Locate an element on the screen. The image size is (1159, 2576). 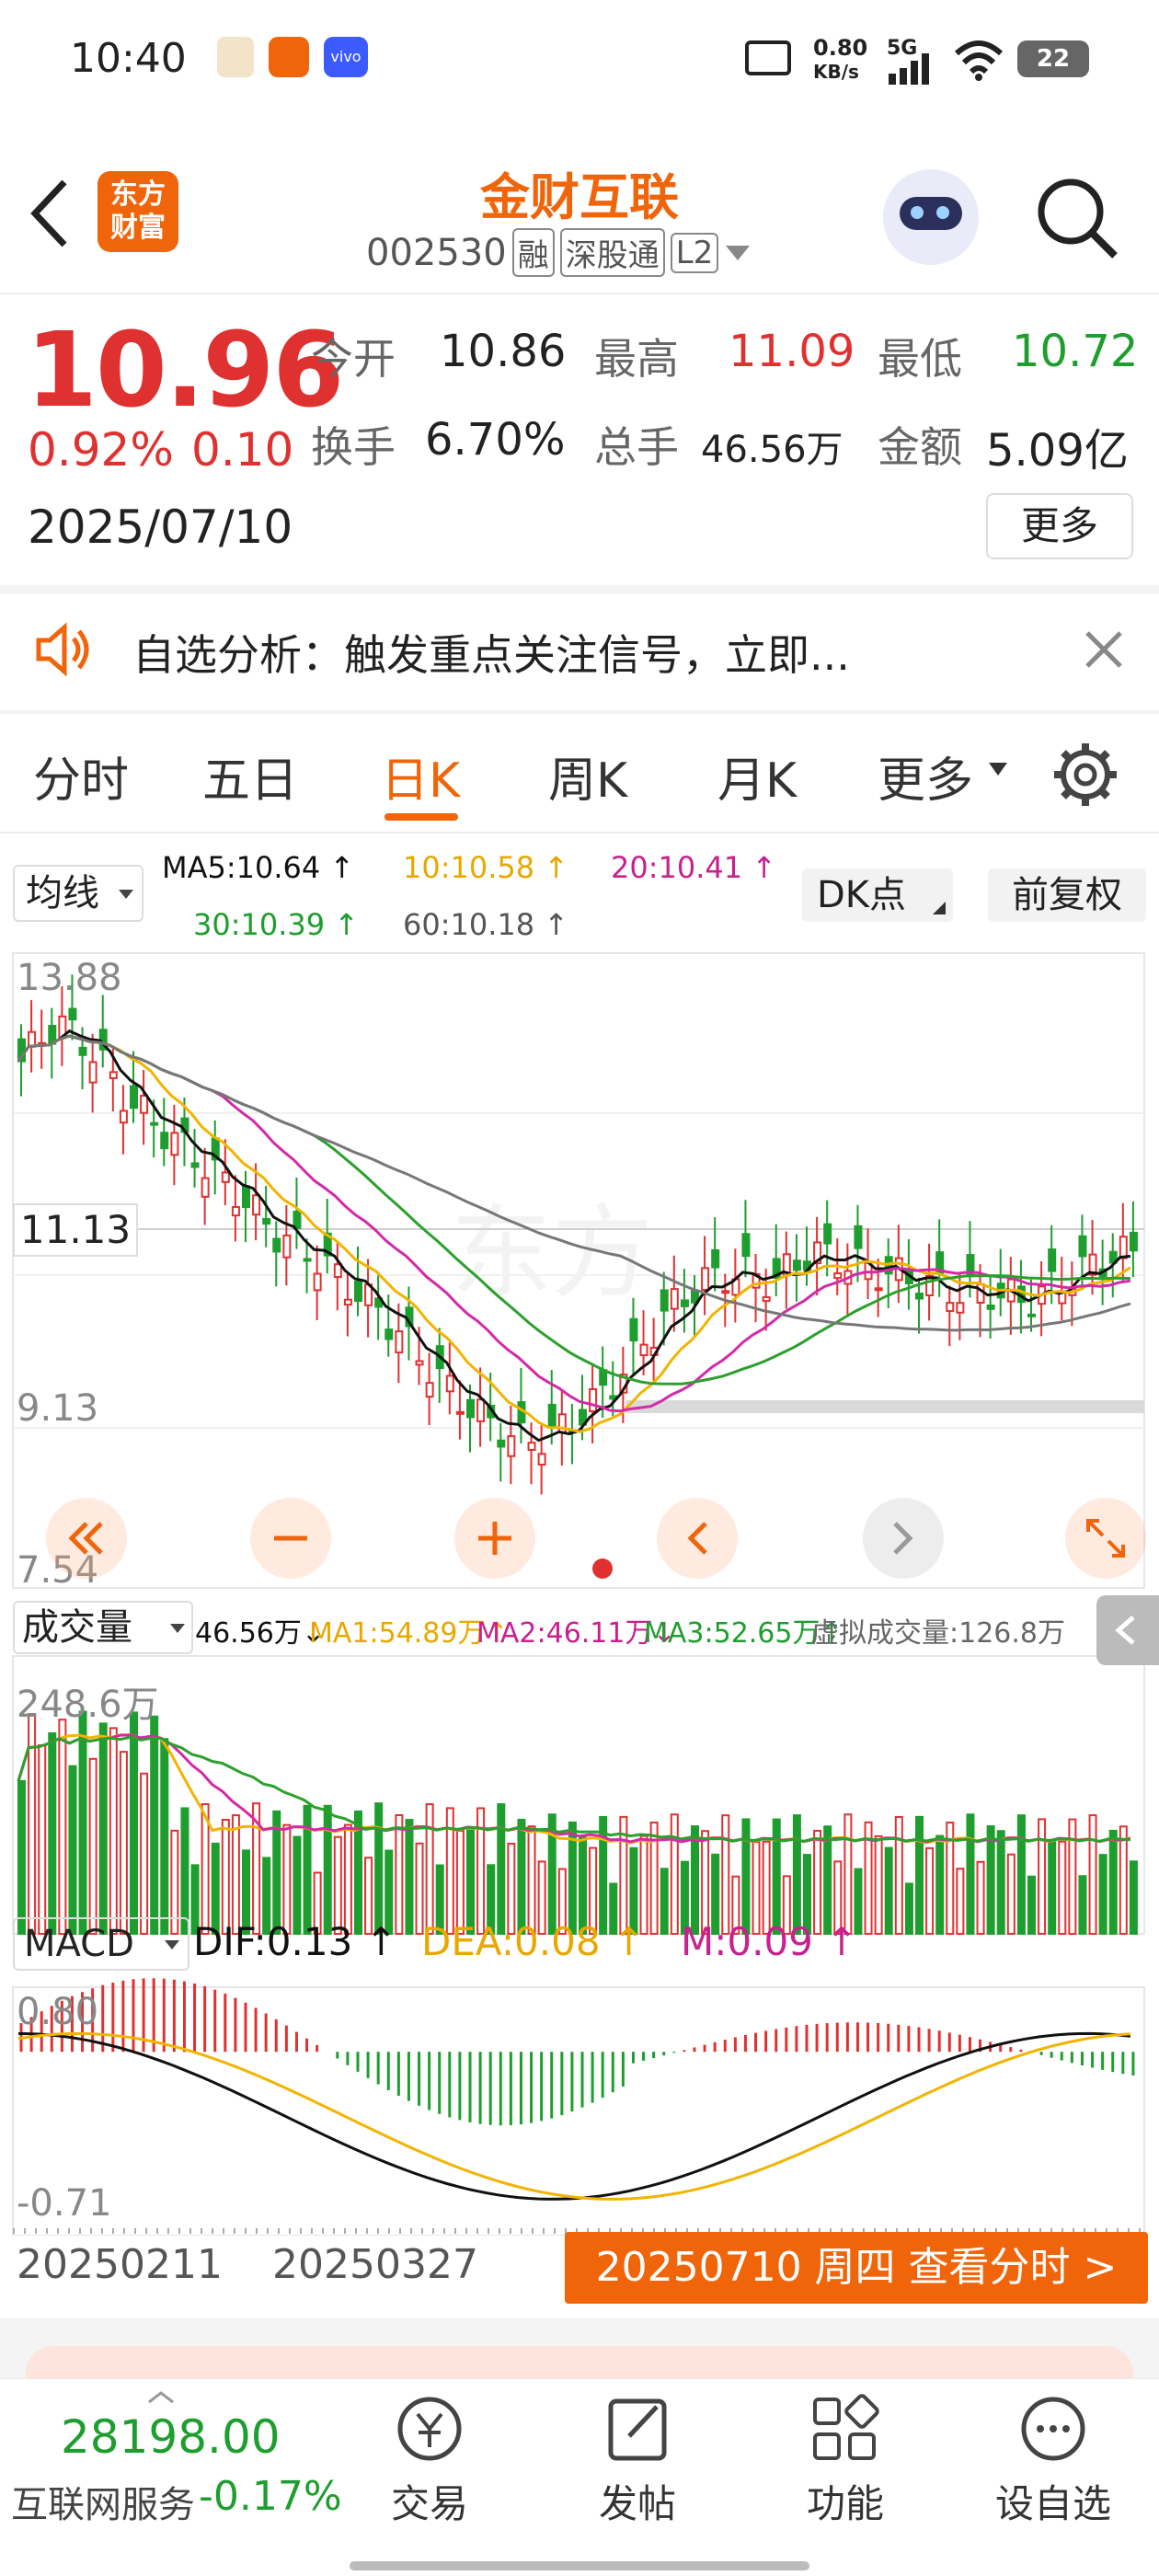
tab-five-day: 五日 is located at coordinates (250, 776).